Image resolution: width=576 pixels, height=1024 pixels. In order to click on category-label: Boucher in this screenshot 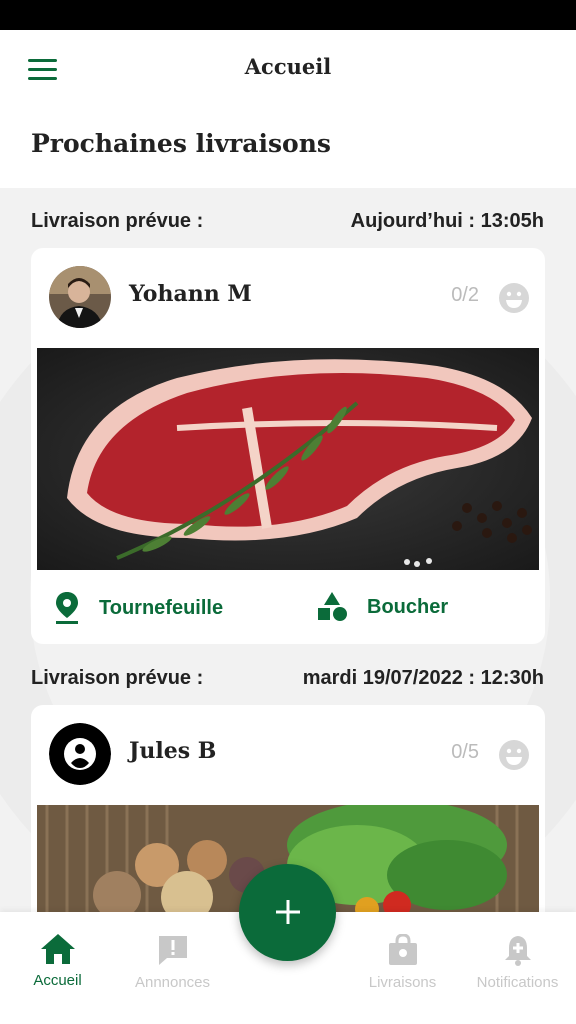, I will do `click(408, 606)`.